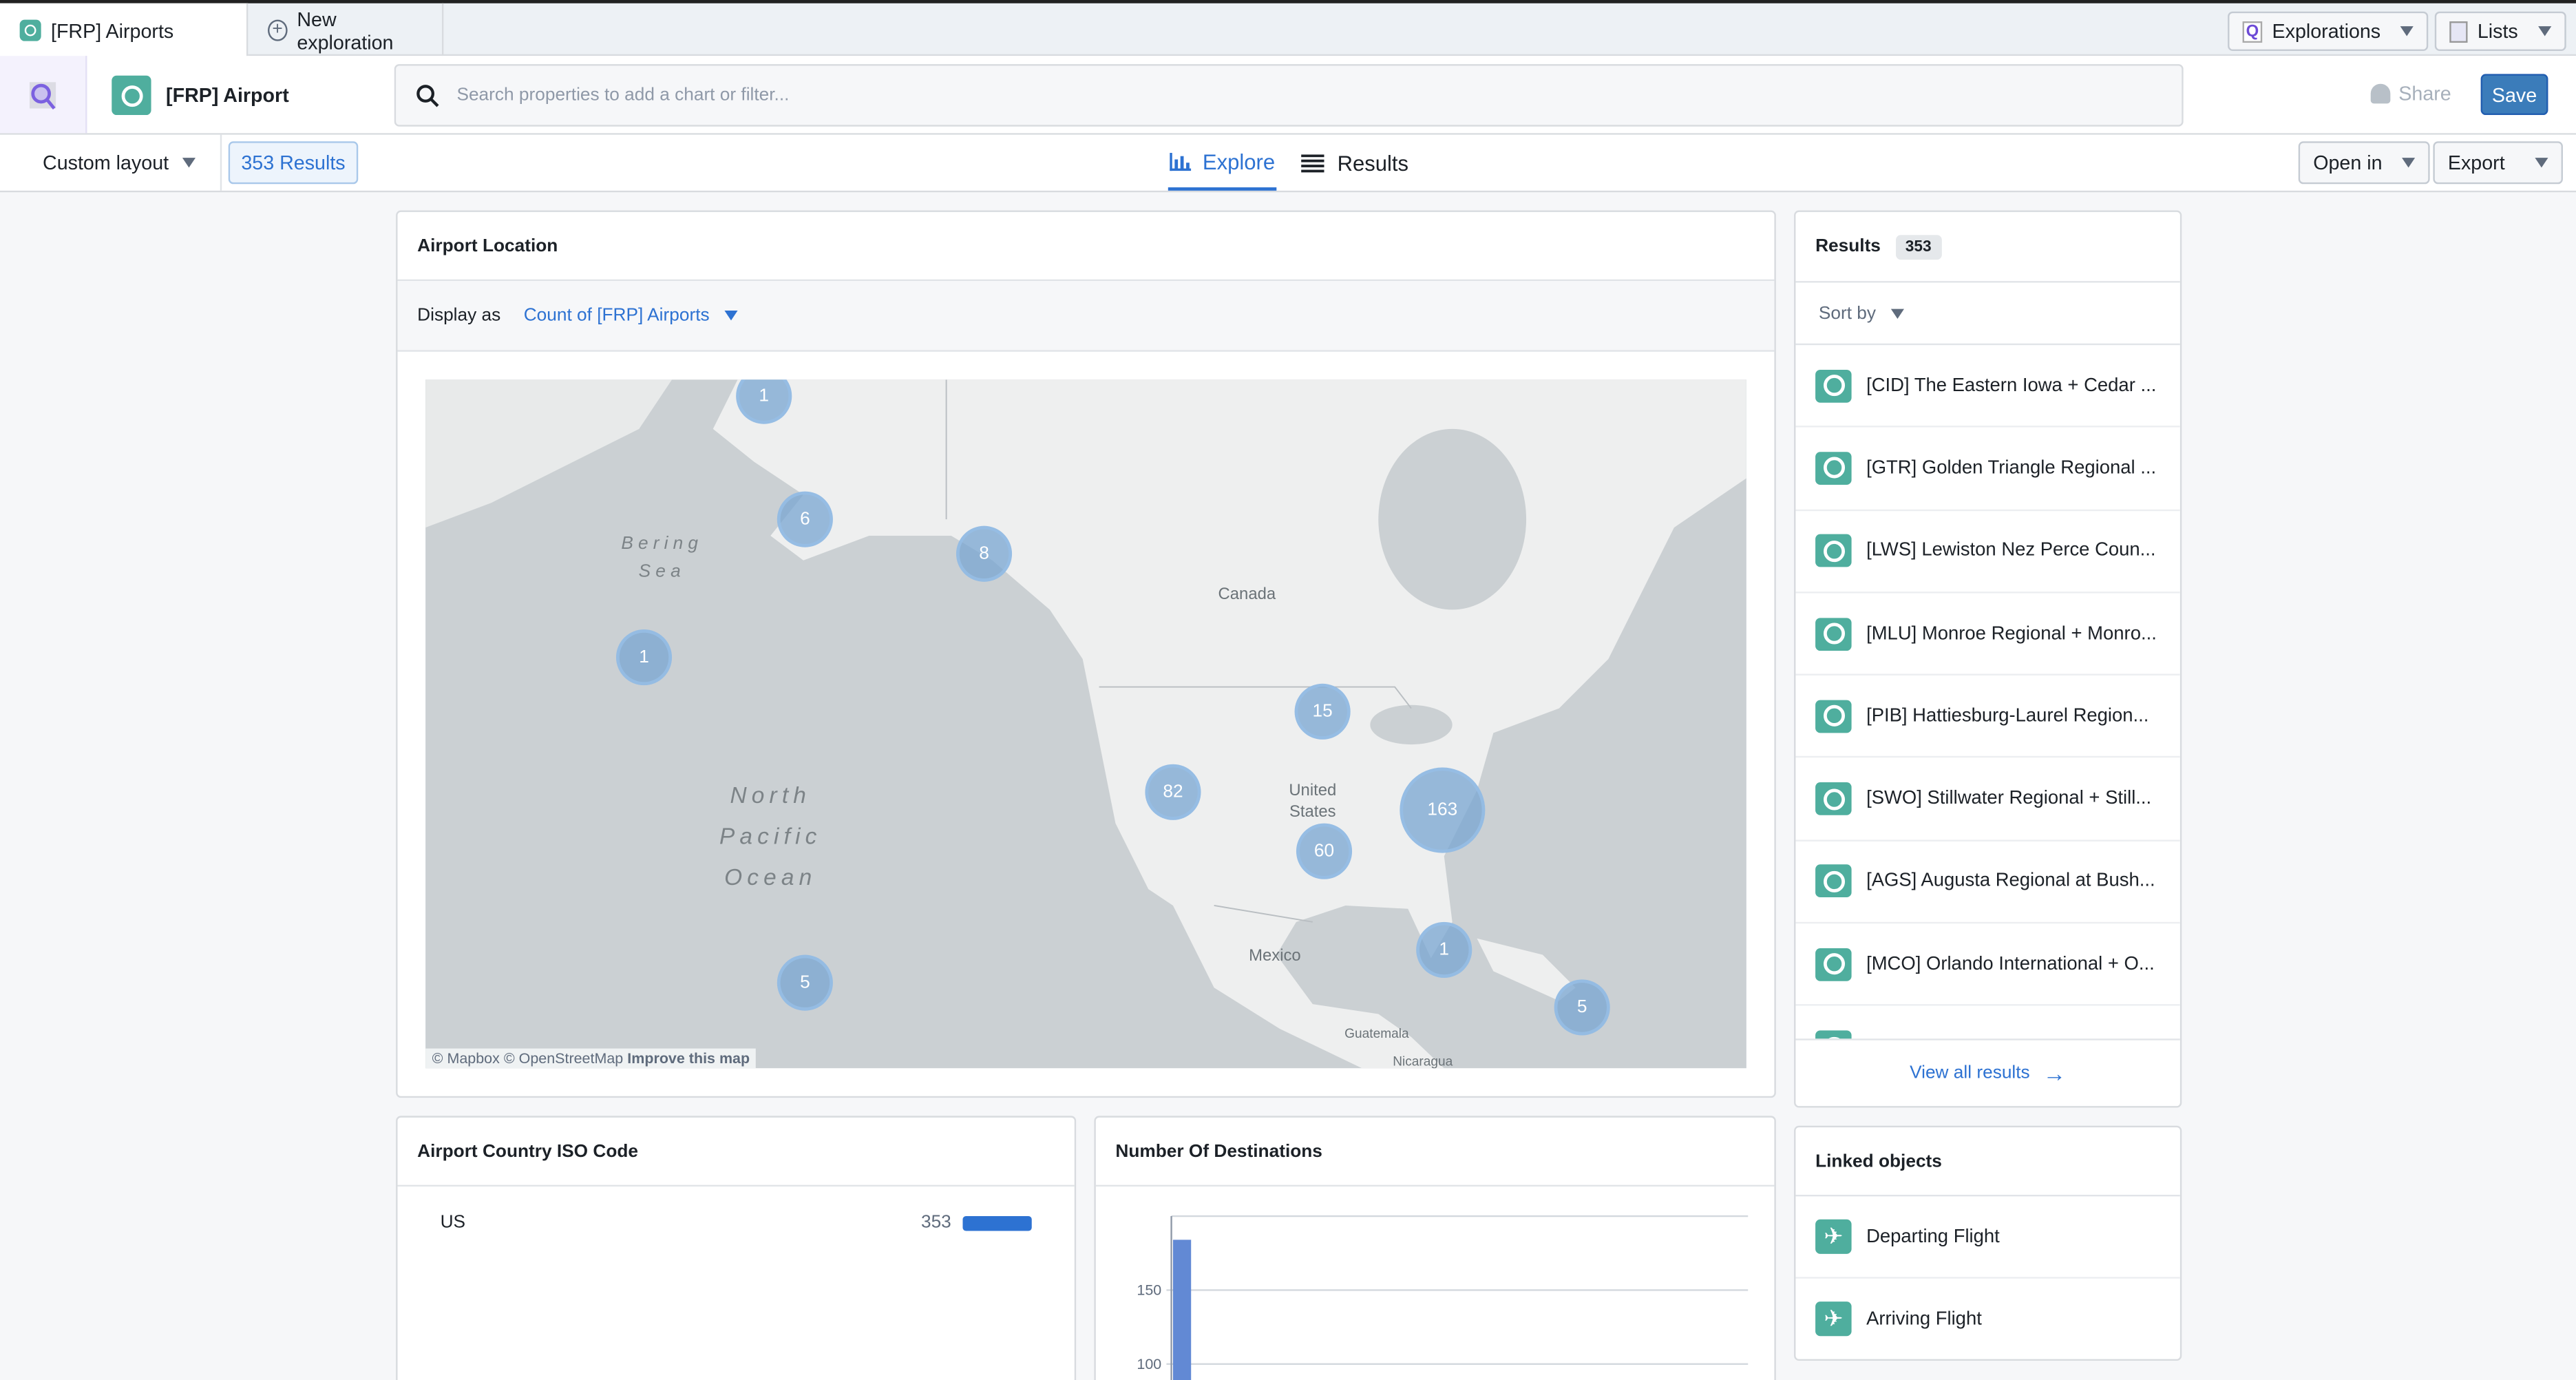 The width and height of the screenshot is (2576, 1380). I want to click on tab-frp-airports: [FRP] Airports, so click(125, 31).